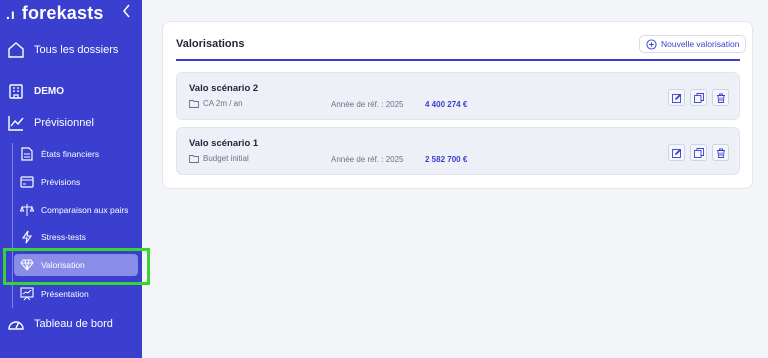 This screenshot has width=768, height=358. Describe the element at coordinates (700, 44) in the screenshot. I see `new-valorisation-label: Nouvelle valorisation` at that location.